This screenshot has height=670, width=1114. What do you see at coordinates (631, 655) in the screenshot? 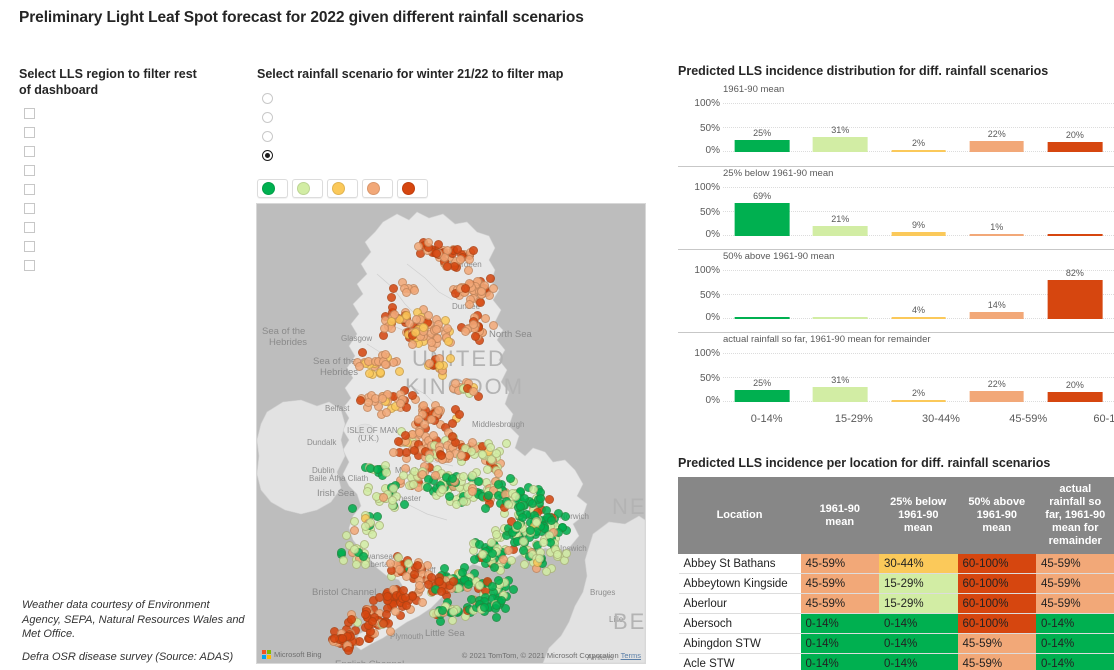
I see `map-terms-link: Terms` at bounding box center [631, 655].